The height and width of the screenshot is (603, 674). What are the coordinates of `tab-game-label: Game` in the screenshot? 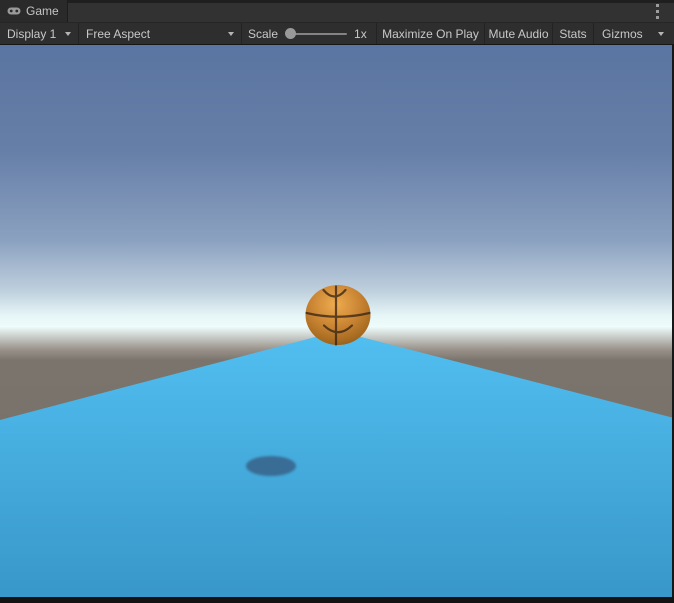 It's located at (42, 11).